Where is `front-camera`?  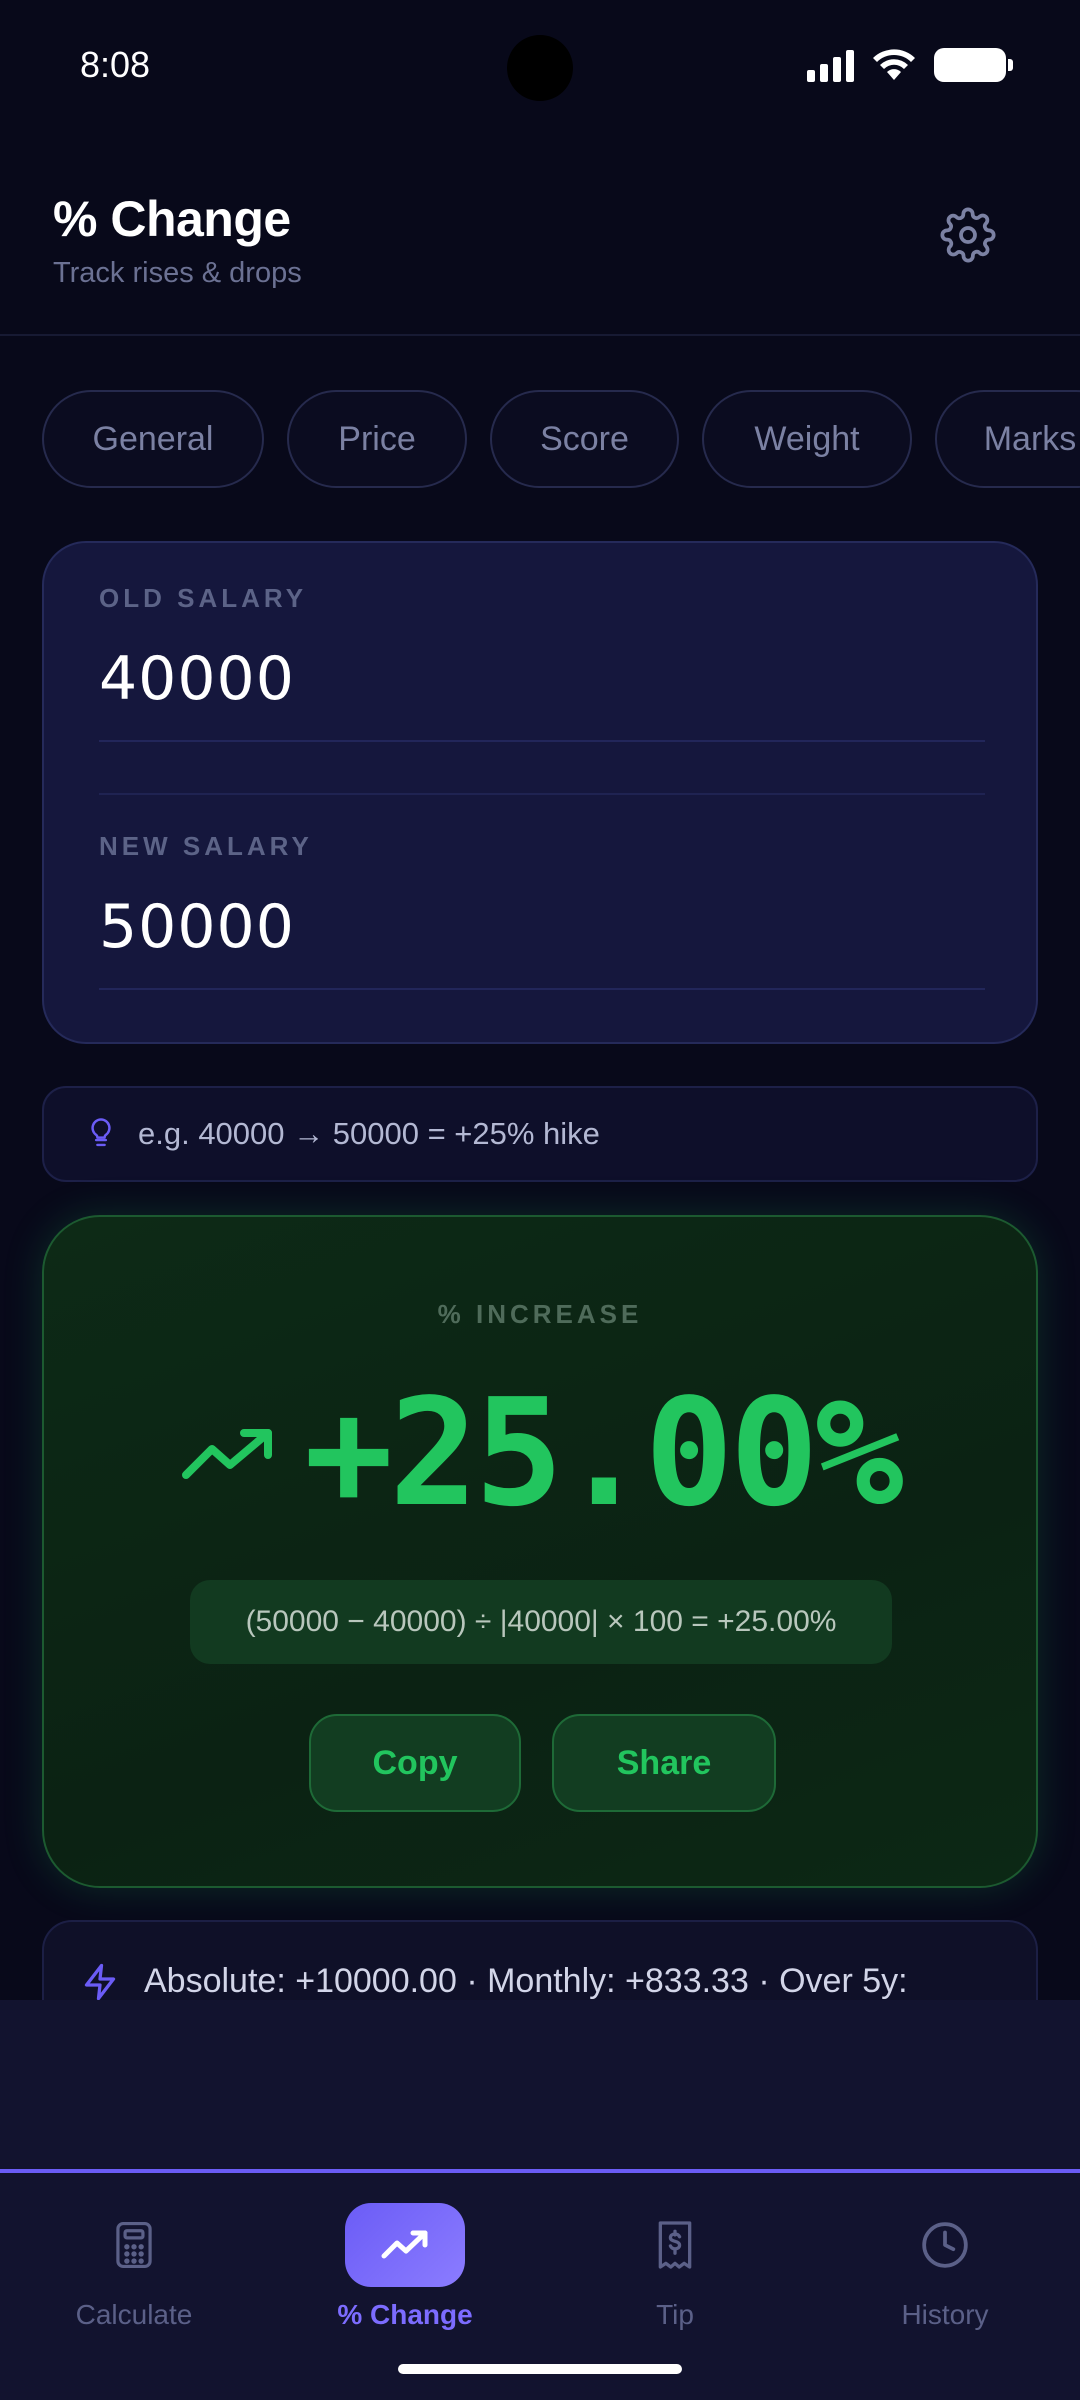 front-camera is located at coordinates (540, 68).